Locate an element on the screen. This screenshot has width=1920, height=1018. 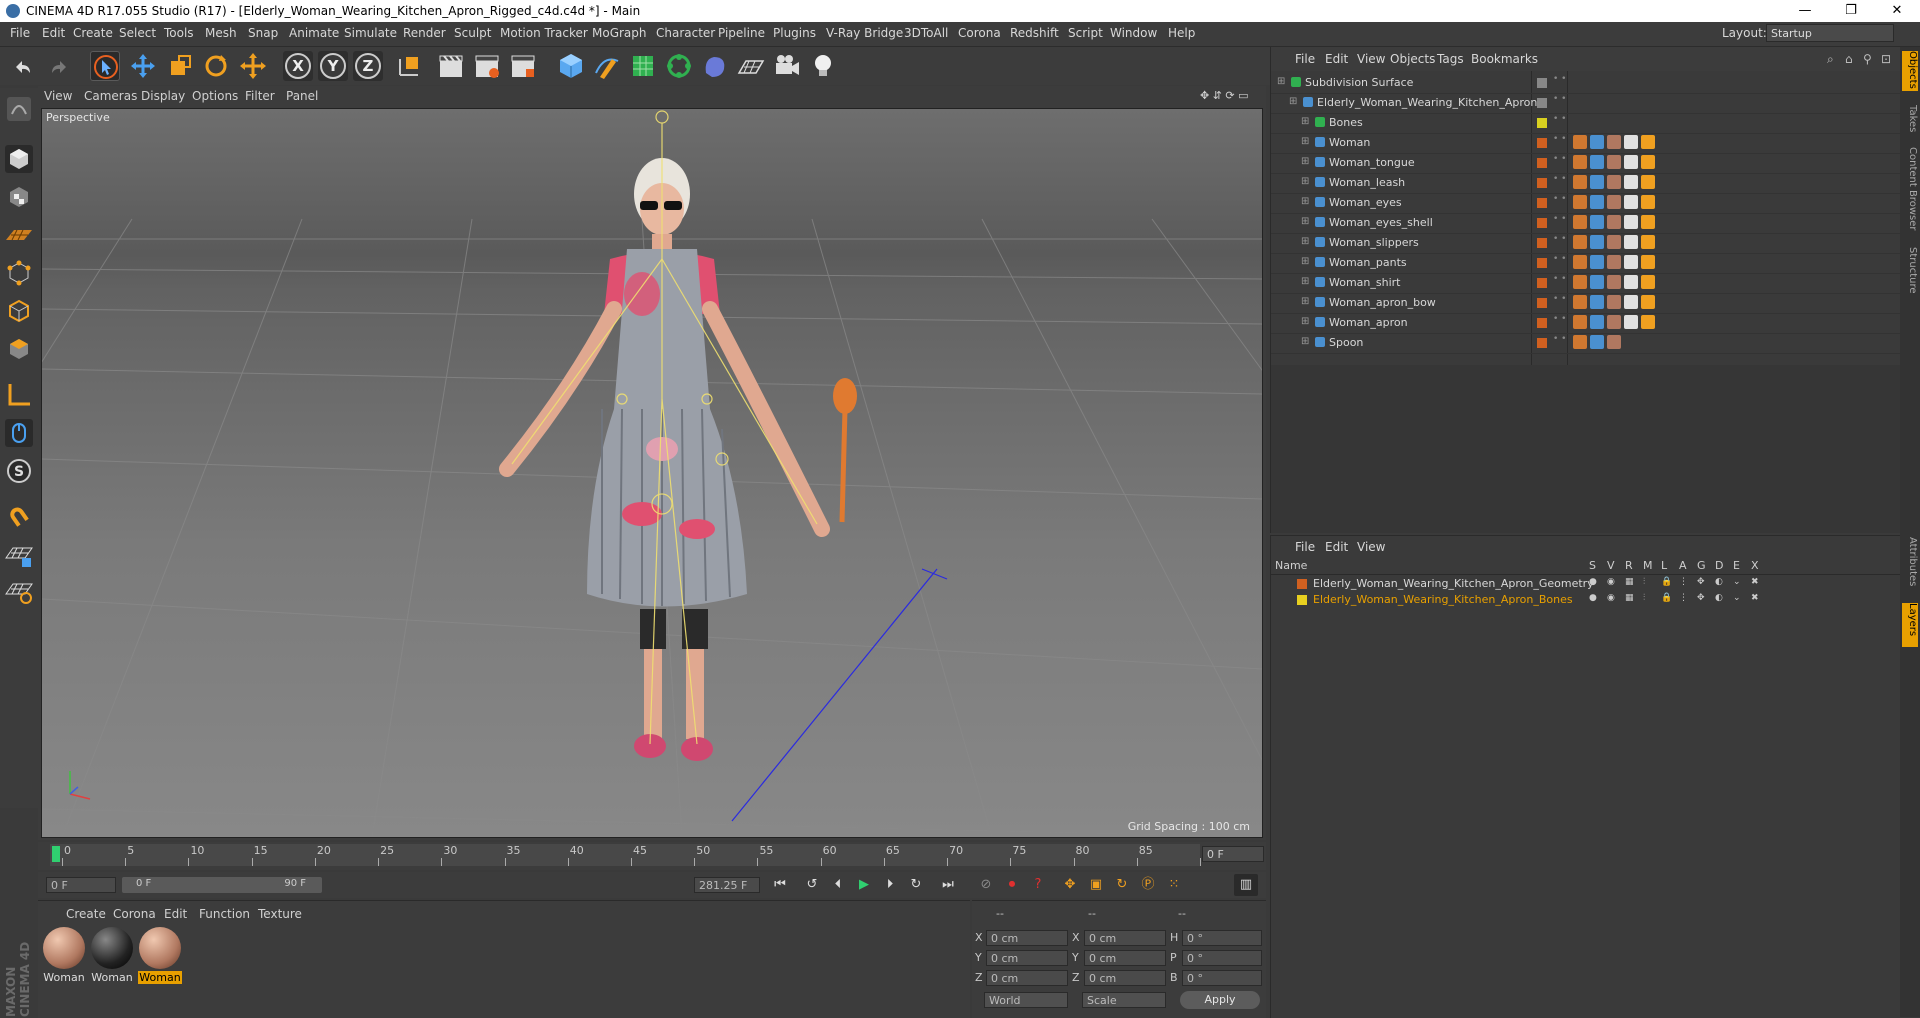
coordinate-mode-select: Scale is located at coordinates (1124, 1000).